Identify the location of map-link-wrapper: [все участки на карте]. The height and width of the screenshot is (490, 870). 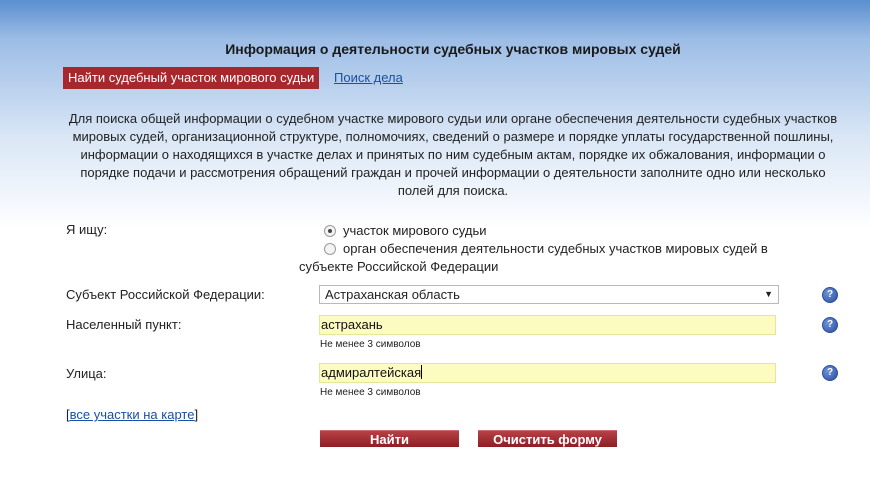
(132, 414).